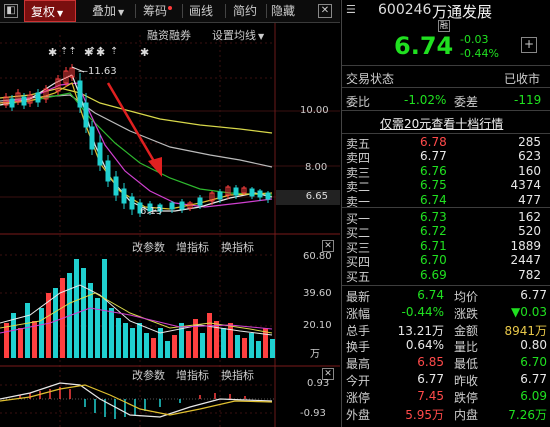  I want to click on rongzi-label: 融资融券, so click(169, 35).